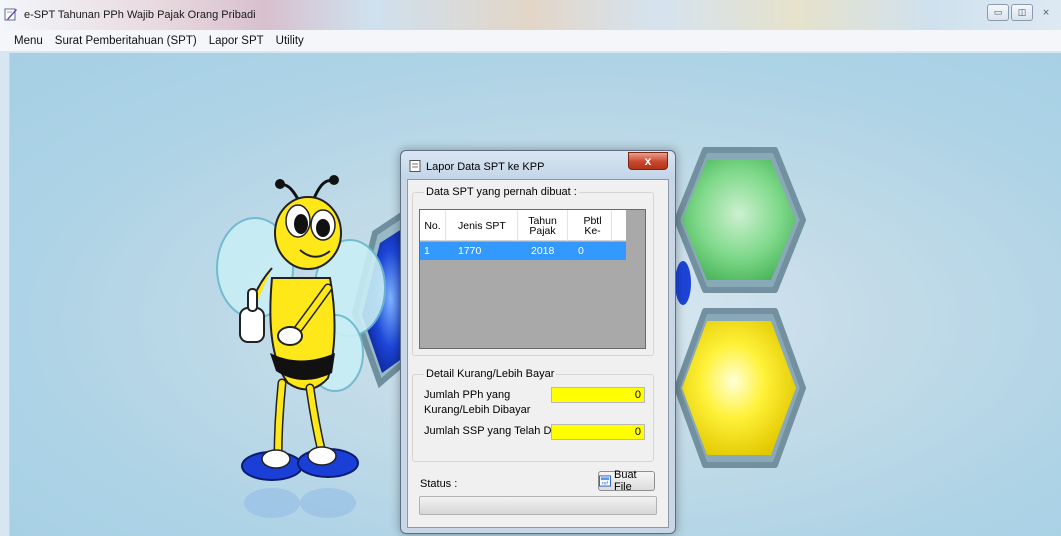  Describe the element at coordinates (543, 225) in the screenshot. I see `column-header-tahun-pajak: Tahun Pajak` at that location.